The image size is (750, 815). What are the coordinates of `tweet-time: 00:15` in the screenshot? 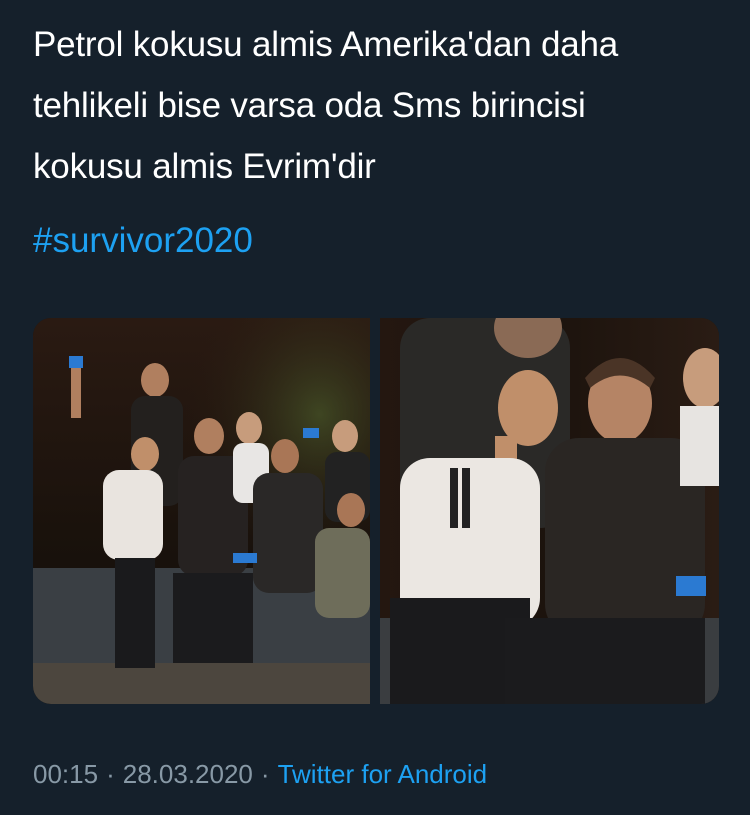 It's located at (65, 774).